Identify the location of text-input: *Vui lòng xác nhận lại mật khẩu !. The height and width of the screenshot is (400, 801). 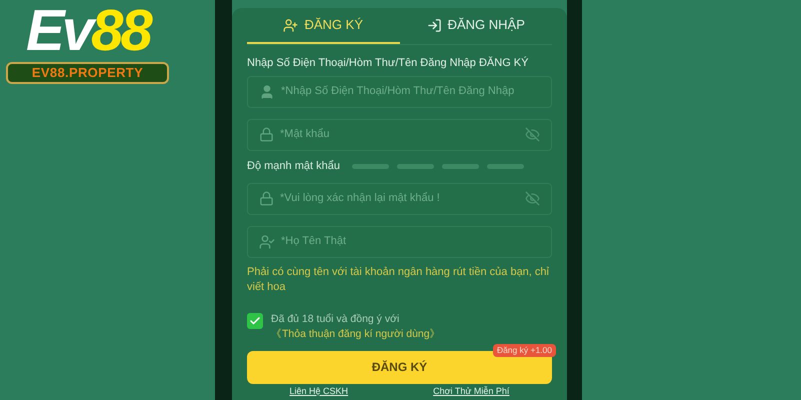
(399, 198).